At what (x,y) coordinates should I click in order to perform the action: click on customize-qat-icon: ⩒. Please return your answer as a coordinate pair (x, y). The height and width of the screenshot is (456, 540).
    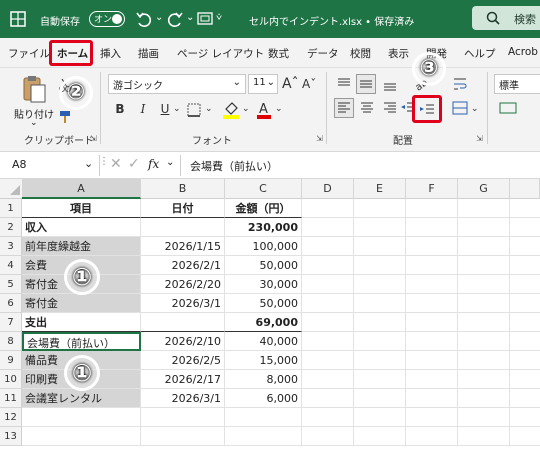
    Looking at the image, I should click on (219, 17).